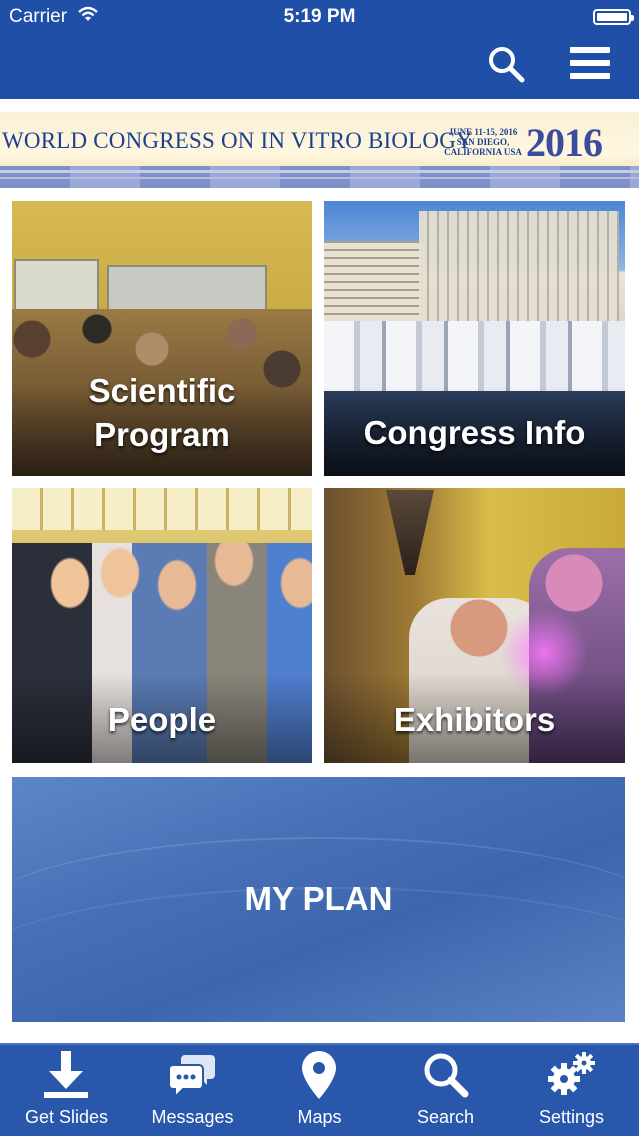  Describe the element at coordinates (474, 356) in the screenshot. I see `marina-boats` at that location.